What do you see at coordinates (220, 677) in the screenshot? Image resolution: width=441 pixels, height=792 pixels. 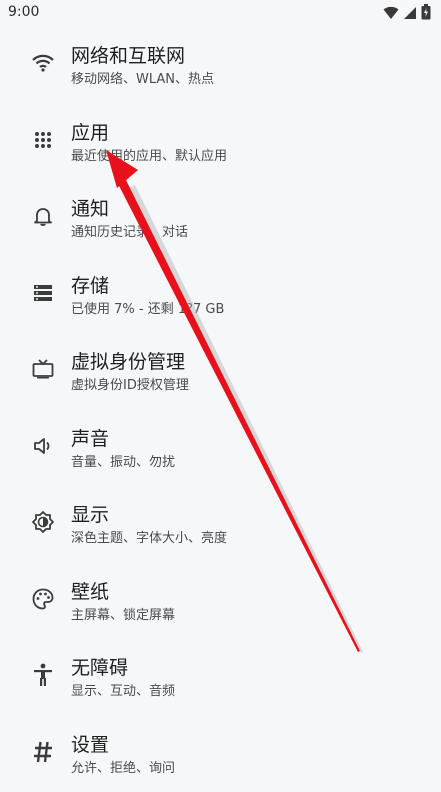 I see `settings-item-accessibility: 无障碍 显示、互动、音频` at bounding box center [220, 677].